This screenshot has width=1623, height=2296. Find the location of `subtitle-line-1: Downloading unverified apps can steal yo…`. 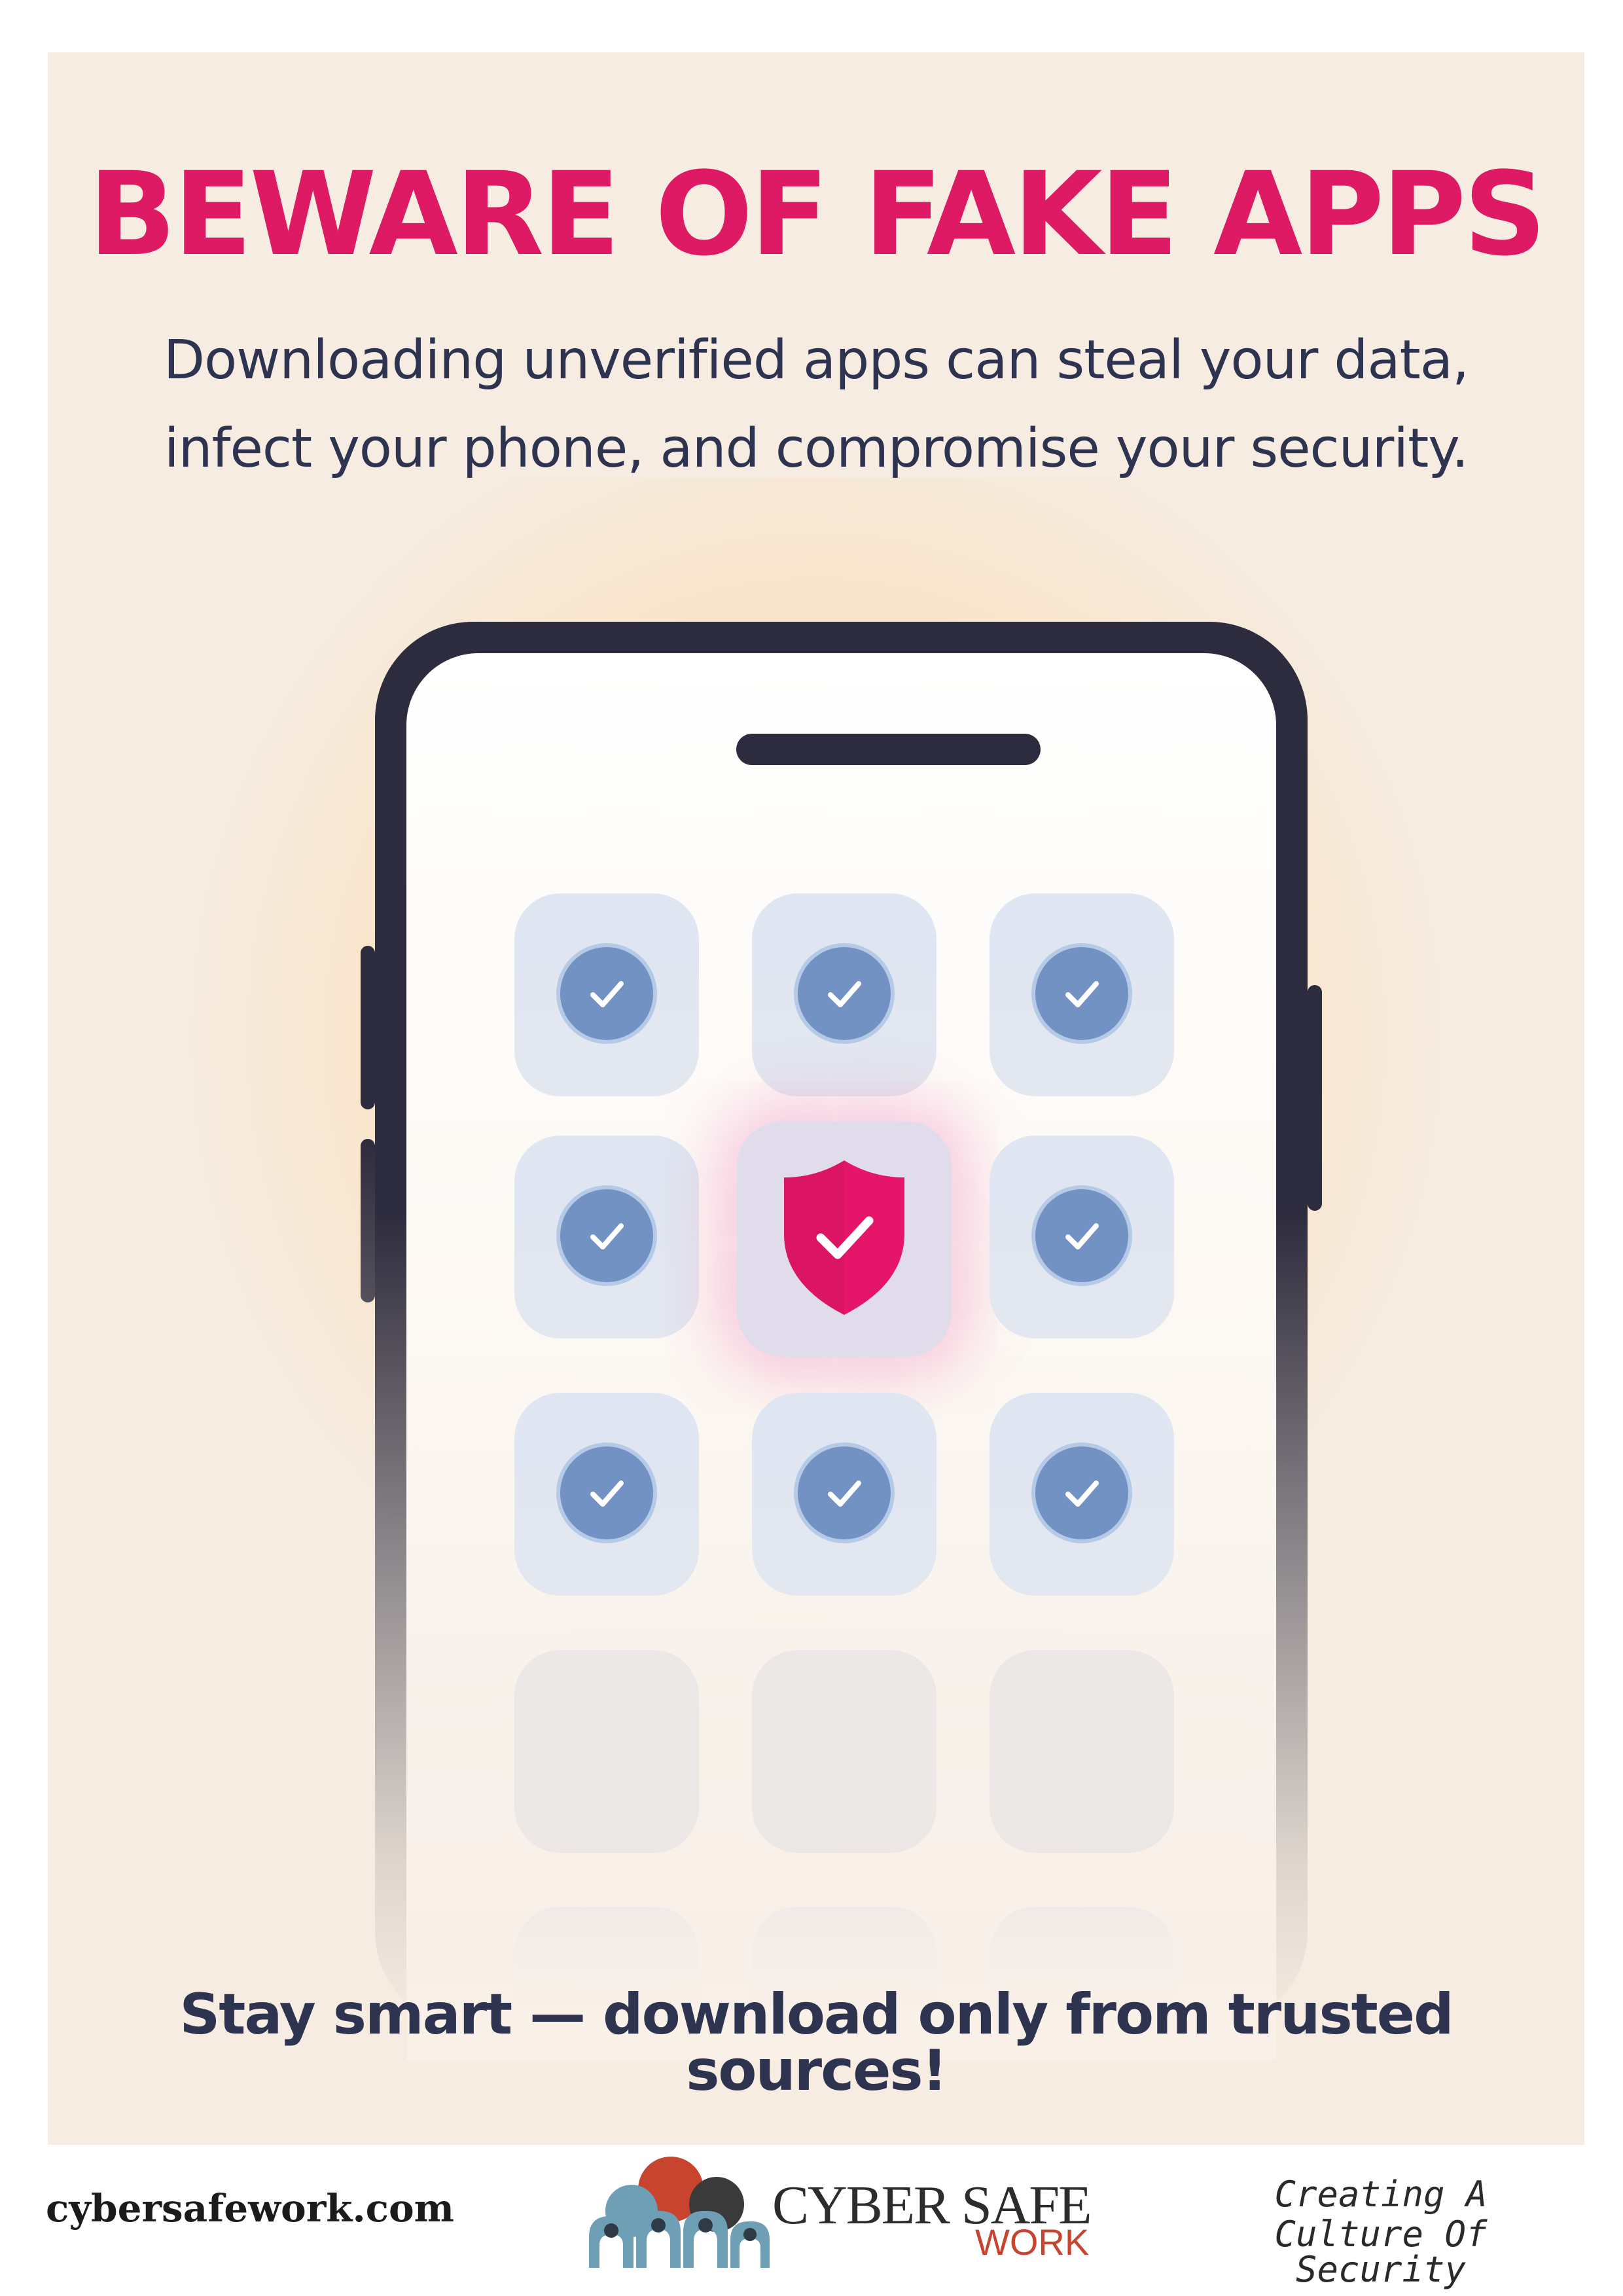

subtitle-line-1: Downloading unverified apps can steal yo… is located at coordinates (816, 360).